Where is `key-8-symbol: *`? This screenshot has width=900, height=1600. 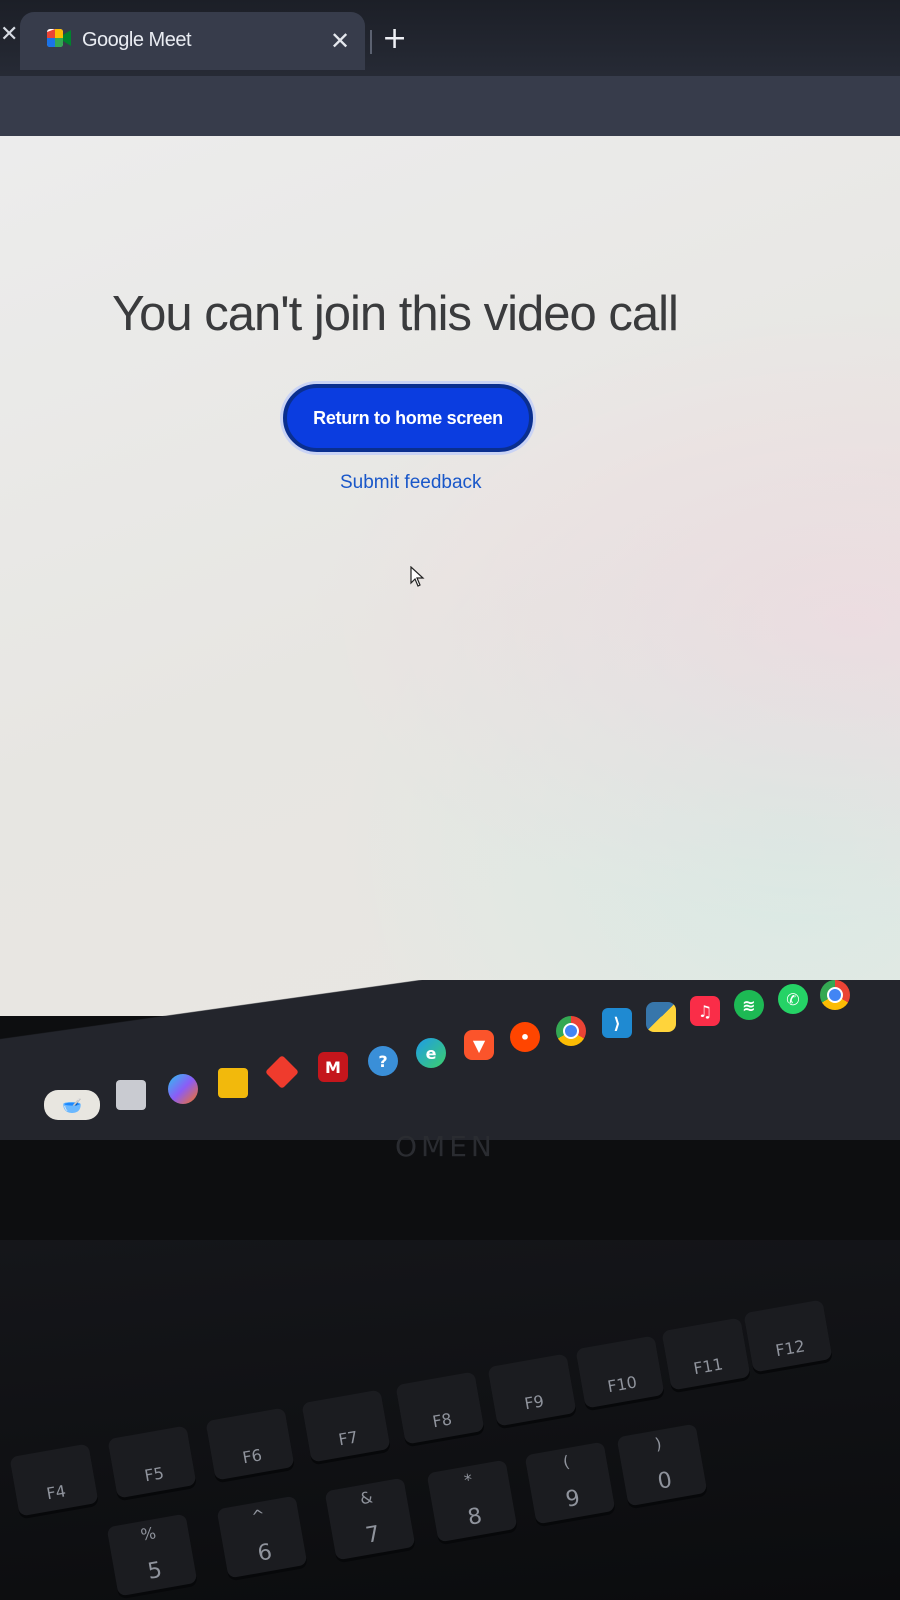 key-8-symbol: * is located at coordinates (468, 1479).